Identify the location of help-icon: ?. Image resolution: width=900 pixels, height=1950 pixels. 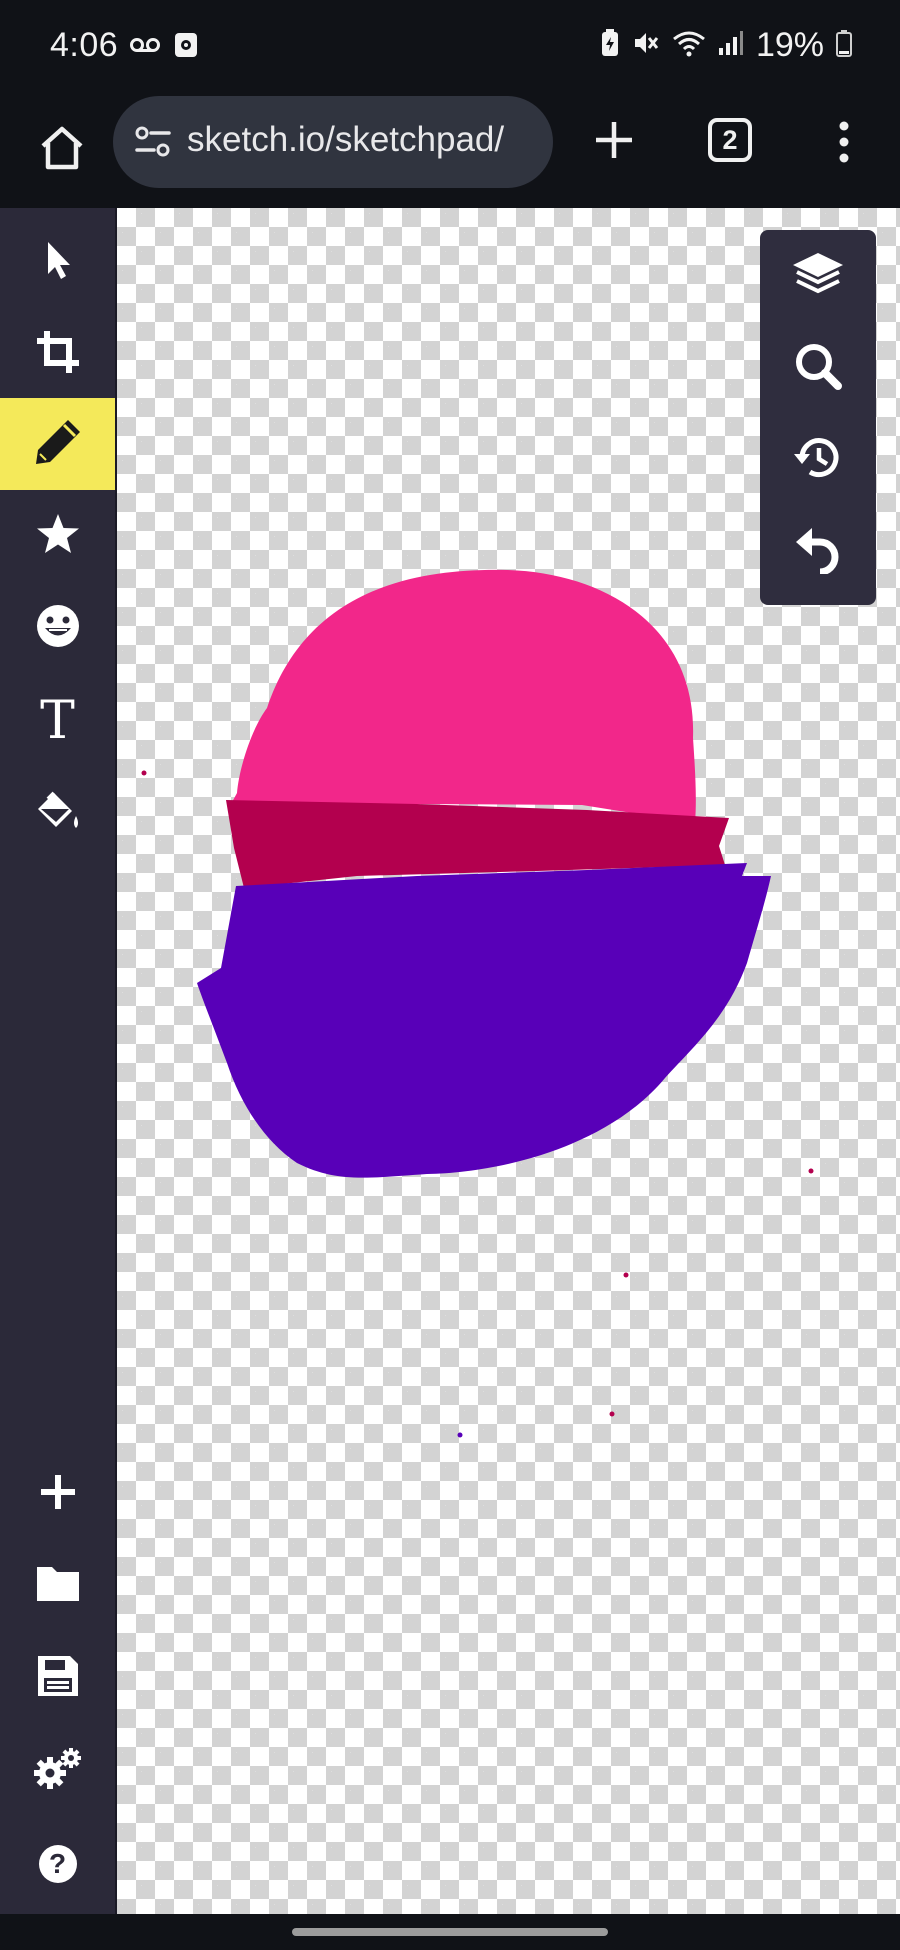
(57, 1864).